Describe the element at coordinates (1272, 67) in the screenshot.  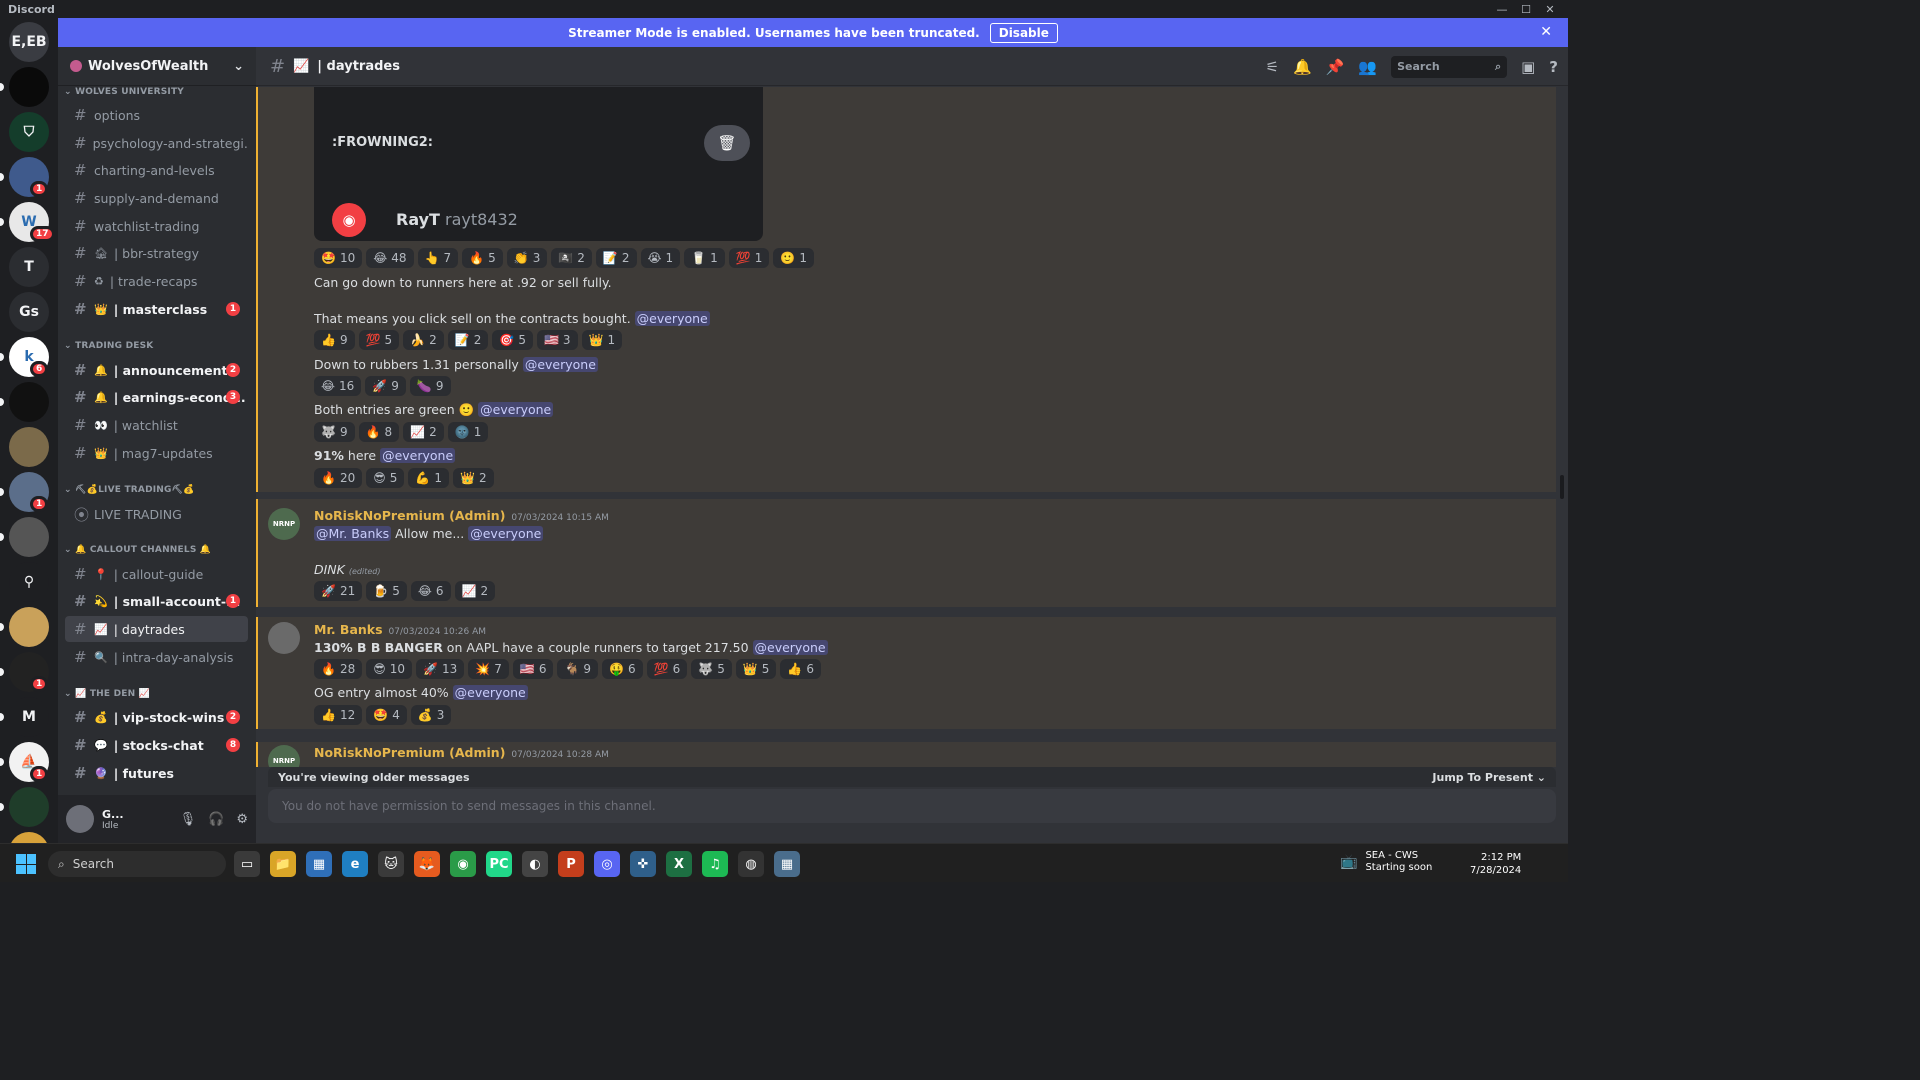
I see `threads-icon: ⚟` at that location.